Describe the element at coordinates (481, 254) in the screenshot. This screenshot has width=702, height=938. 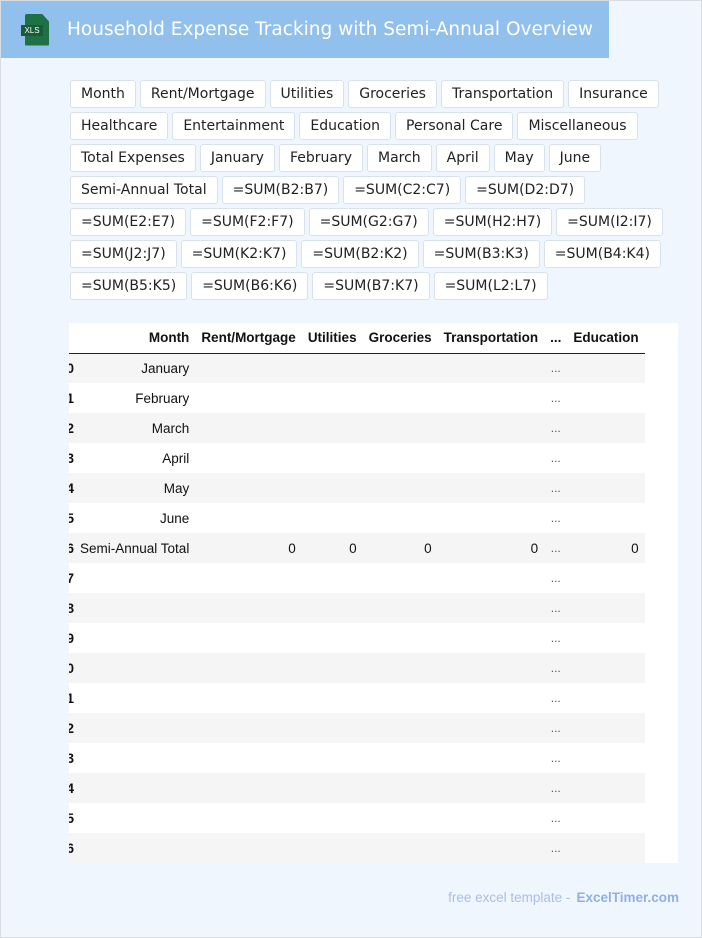
I see `tag: =SUM(B3:K3)` at that location.